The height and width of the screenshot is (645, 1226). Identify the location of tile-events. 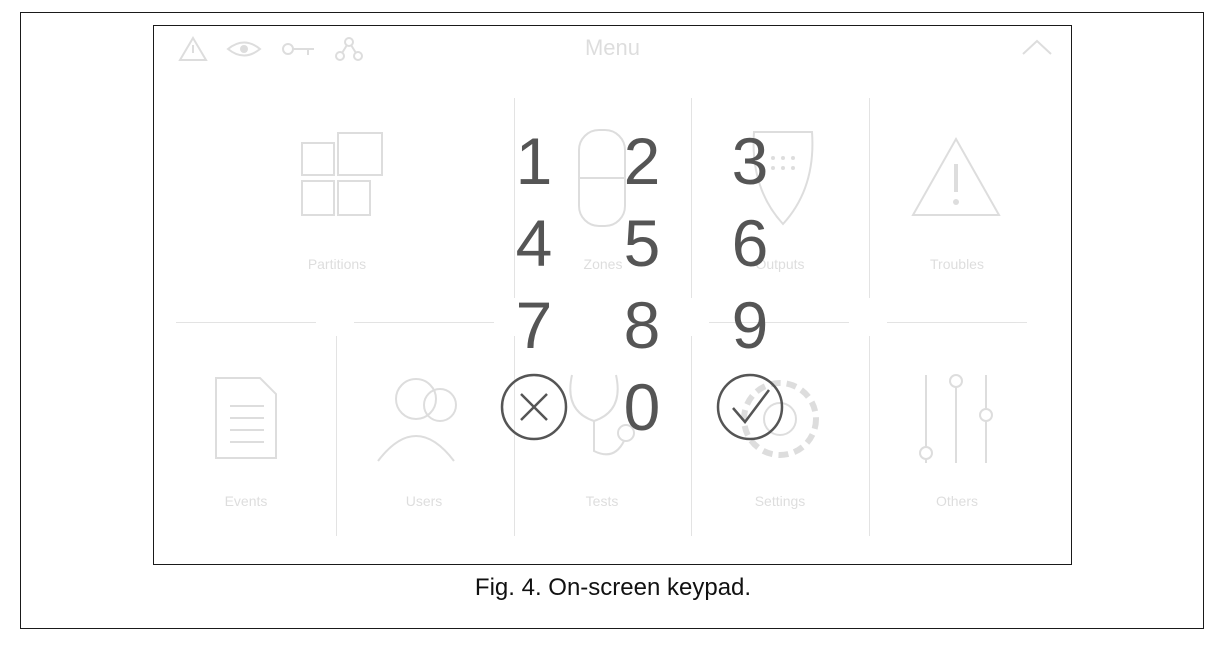
(249, 431).